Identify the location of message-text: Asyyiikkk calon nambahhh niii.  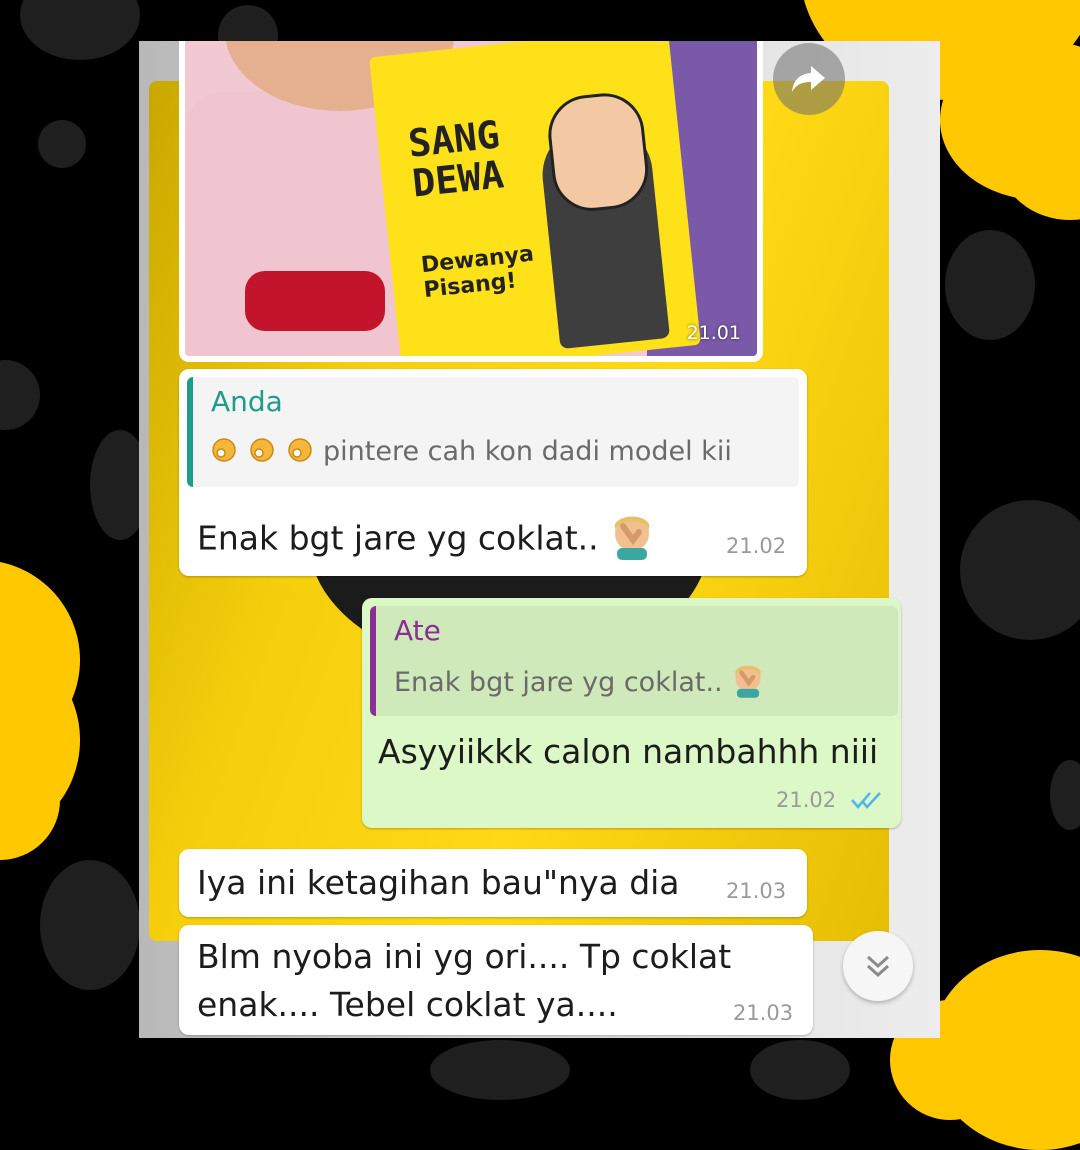
(628, 751).